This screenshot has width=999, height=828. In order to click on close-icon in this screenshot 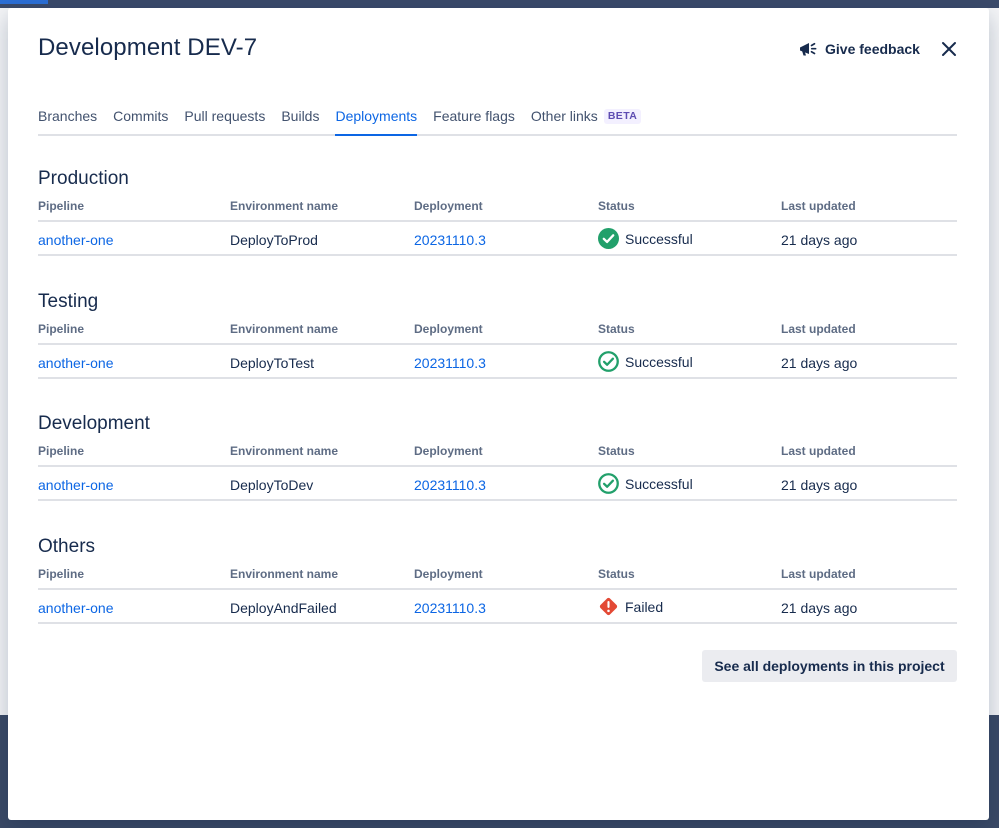, I will do `click(949, 49)`.